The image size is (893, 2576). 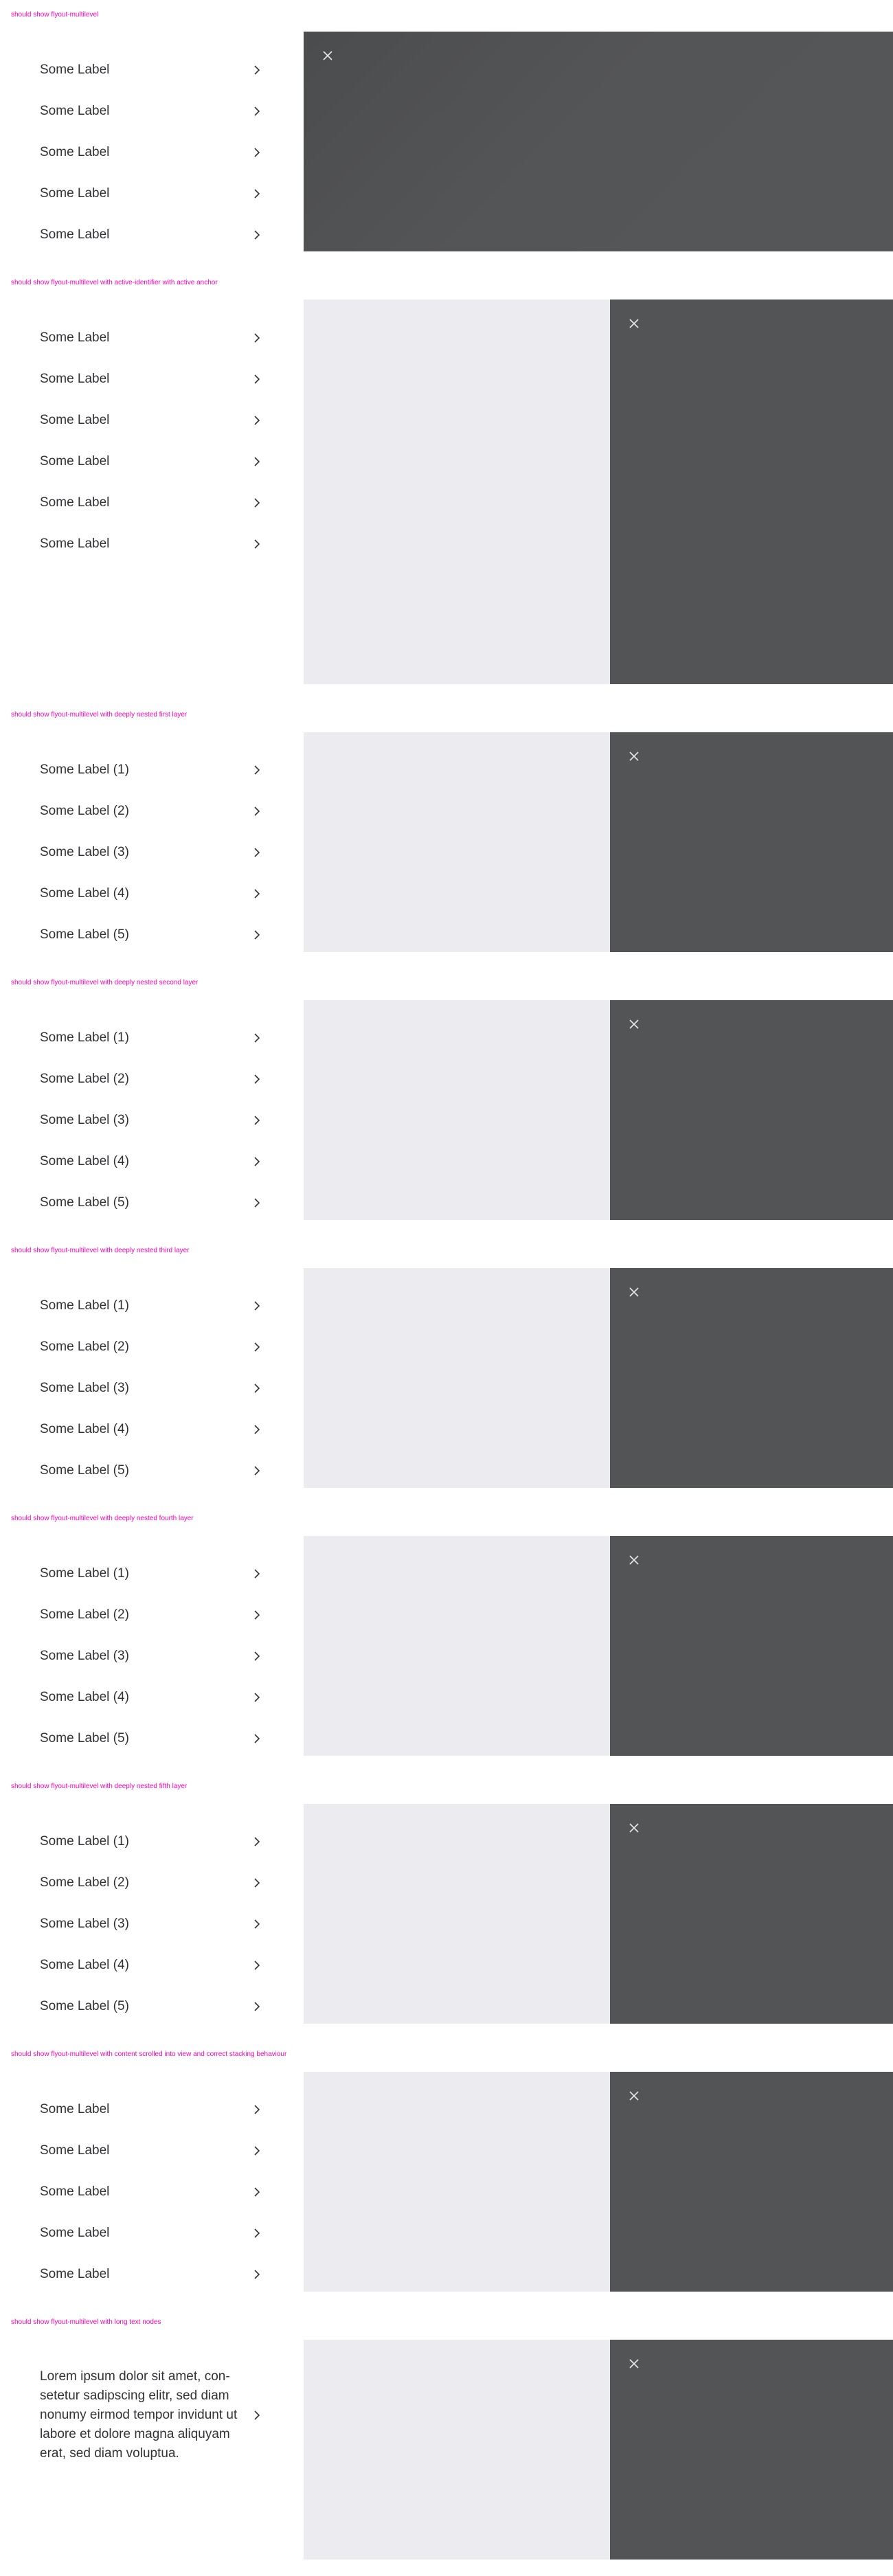 I want to click on menu-item-label: Some Label (4), so click(x=85, y=1965).